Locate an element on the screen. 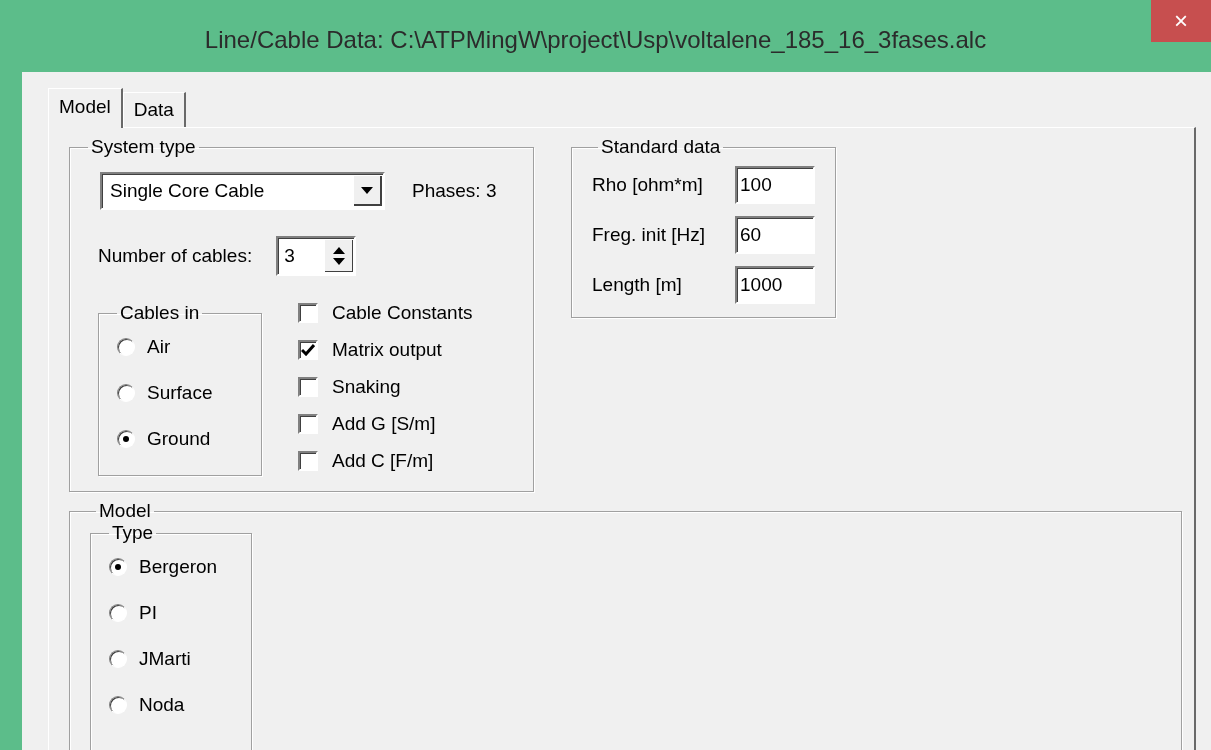 The height and width of the screenshot is (750, 1211). radio-label: PI is located at coordinates (148, 613).